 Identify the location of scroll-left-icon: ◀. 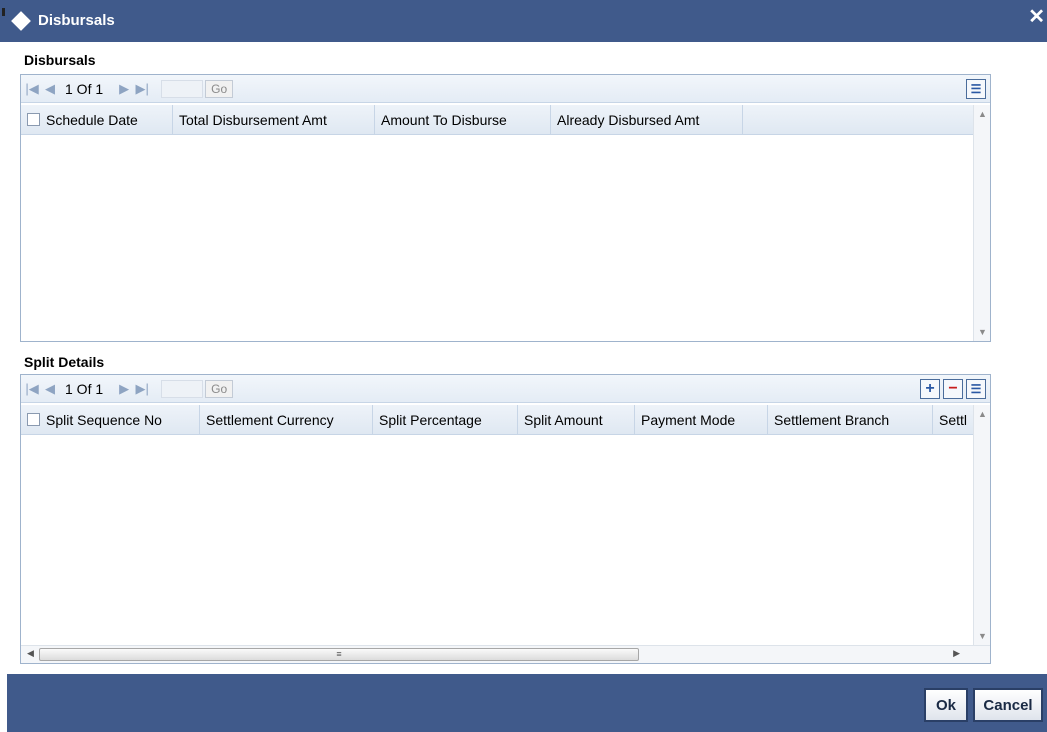
(30, 653).